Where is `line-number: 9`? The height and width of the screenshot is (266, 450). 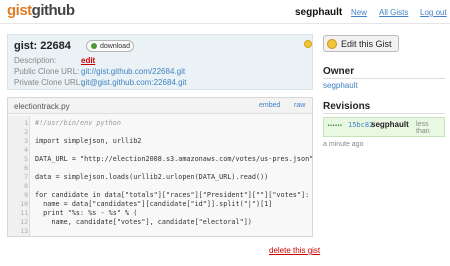
line-number: 9 is located at coordinates (26, 195).